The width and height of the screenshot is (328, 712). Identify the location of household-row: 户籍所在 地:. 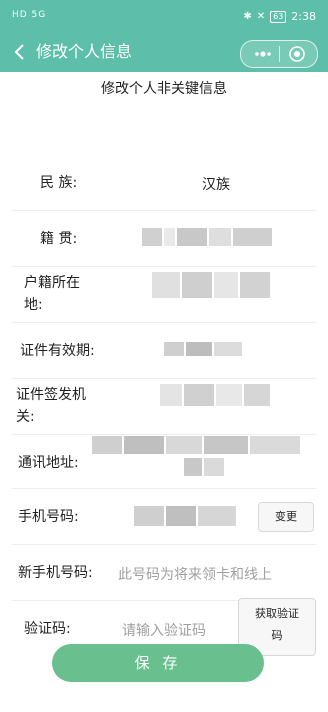
(164, 294).